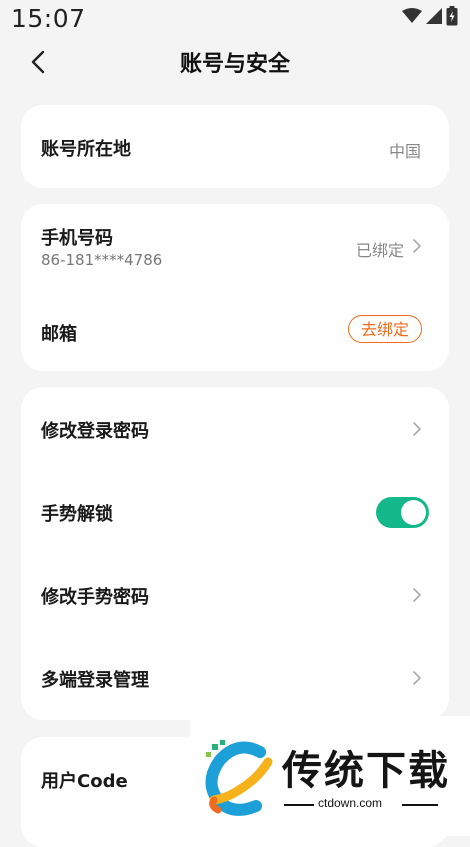 Image resolution: width=470 pixels, height=847 pixels. What do you see at coordinates (86, 149) in the screenshot?
I see `region-label: 账号所在地` at bounding box center [86, 149].